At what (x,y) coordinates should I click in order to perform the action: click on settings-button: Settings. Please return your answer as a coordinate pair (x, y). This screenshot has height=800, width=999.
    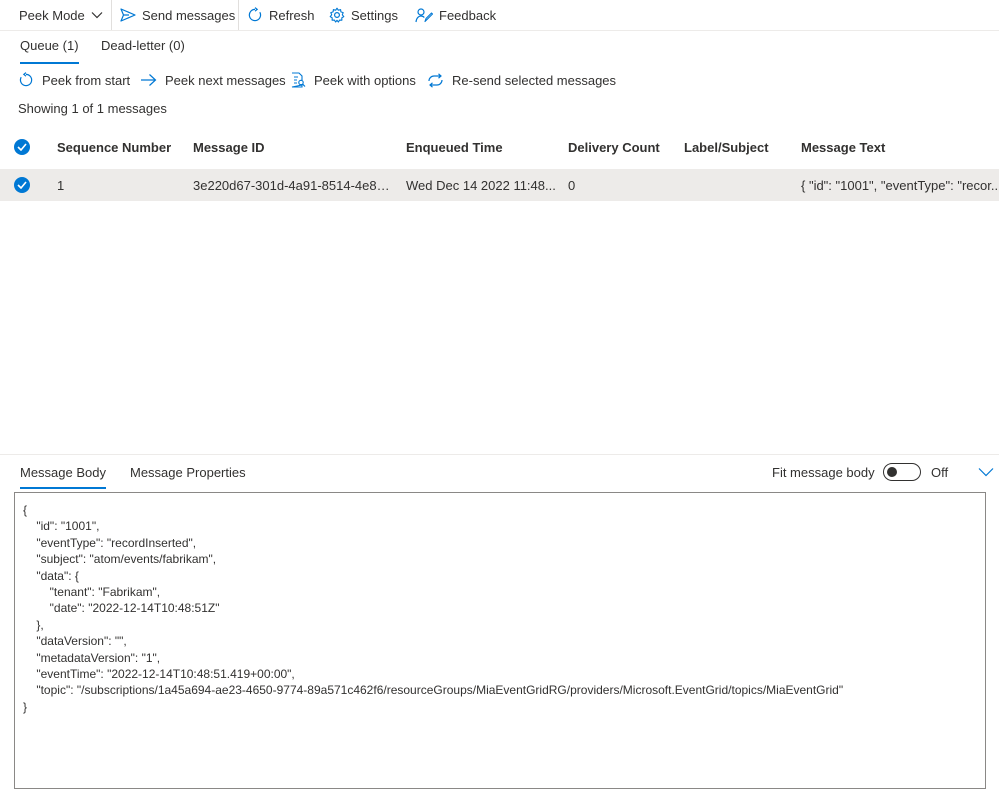
    Looking at the image, I should click on (363, 15).